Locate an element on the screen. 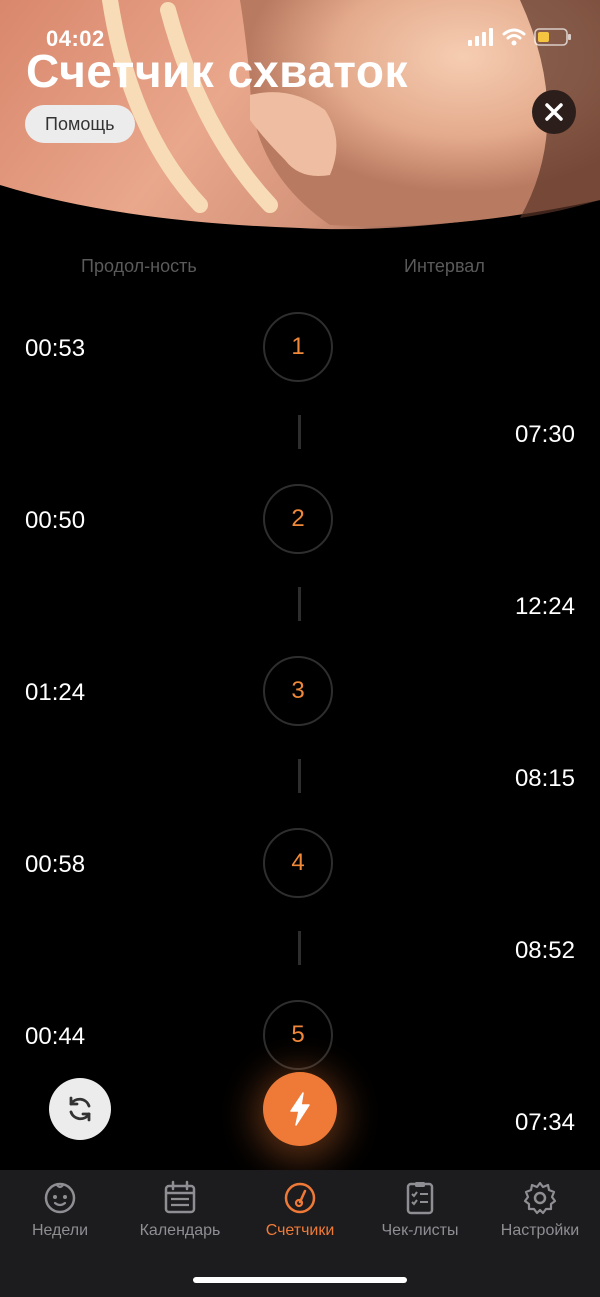 The height and width of the screenshot is (1297, 600). wifi-icon is located at coordinates (514, 37).